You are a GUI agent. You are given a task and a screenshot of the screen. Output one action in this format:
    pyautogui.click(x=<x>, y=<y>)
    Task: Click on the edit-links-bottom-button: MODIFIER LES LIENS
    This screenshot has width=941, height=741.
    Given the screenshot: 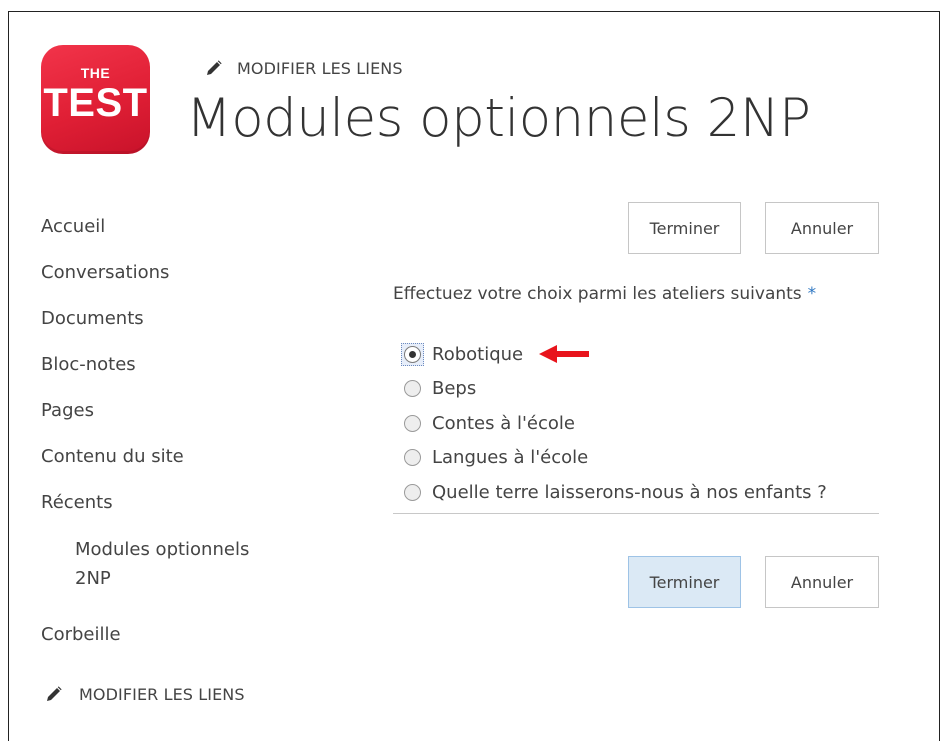 What is the action you would take?
    pyautogui.click(x=145, y=694)
    